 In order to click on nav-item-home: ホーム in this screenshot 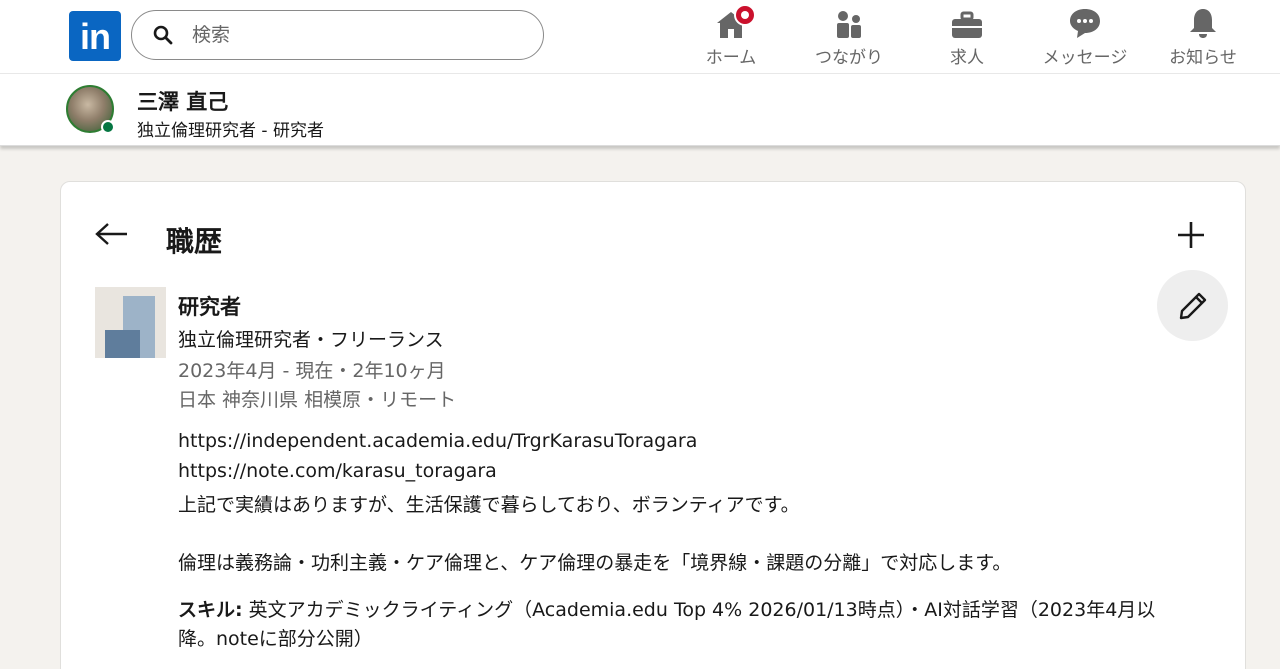, I will do `click(731, 36)`.